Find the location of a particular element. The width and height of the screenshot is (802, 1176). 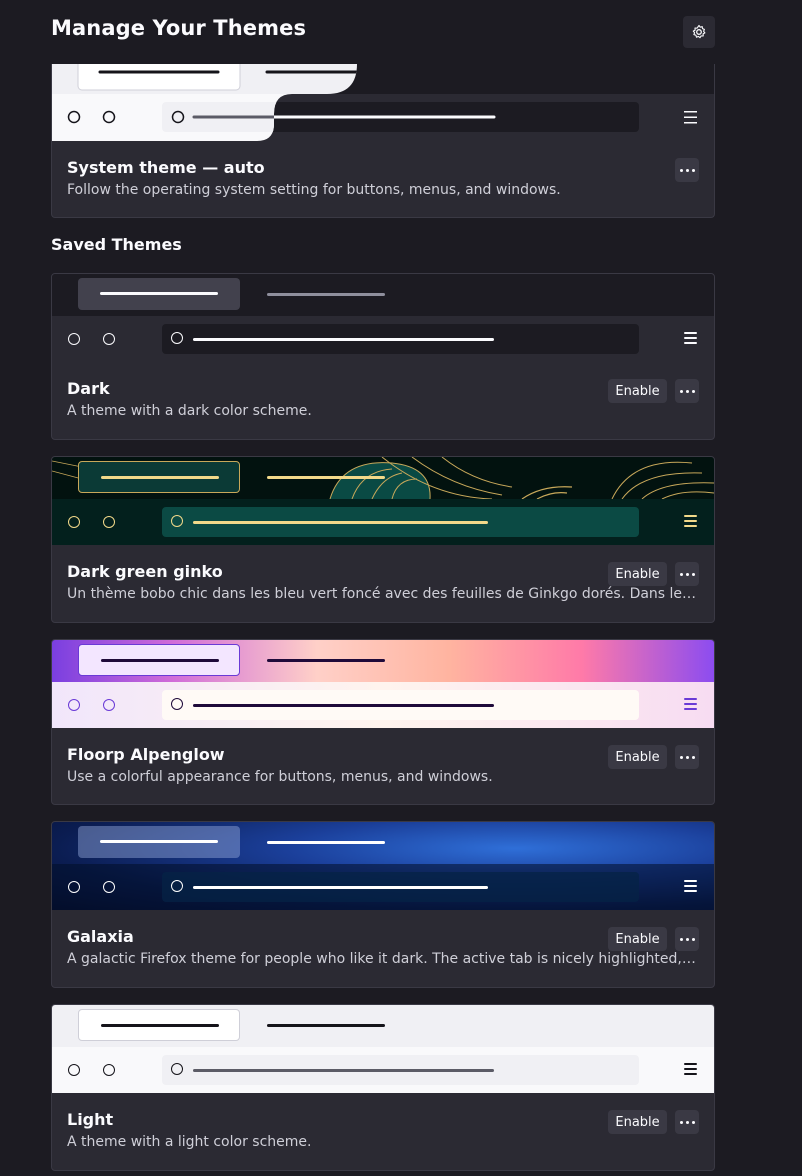

gear-icon is located at coordinates (699, 31).